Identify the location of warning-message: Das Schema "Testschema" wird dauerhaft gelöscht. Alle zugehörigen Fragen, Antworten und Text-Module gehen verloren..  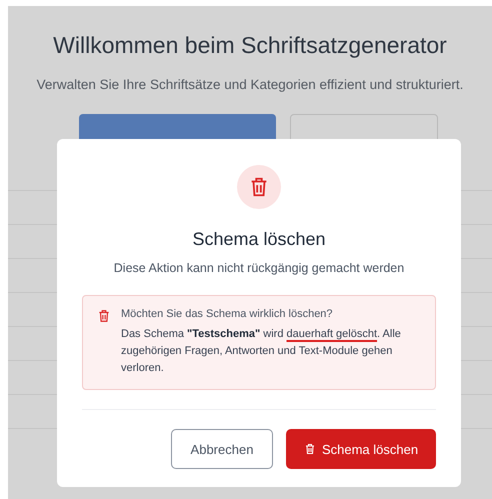
(261, 351).